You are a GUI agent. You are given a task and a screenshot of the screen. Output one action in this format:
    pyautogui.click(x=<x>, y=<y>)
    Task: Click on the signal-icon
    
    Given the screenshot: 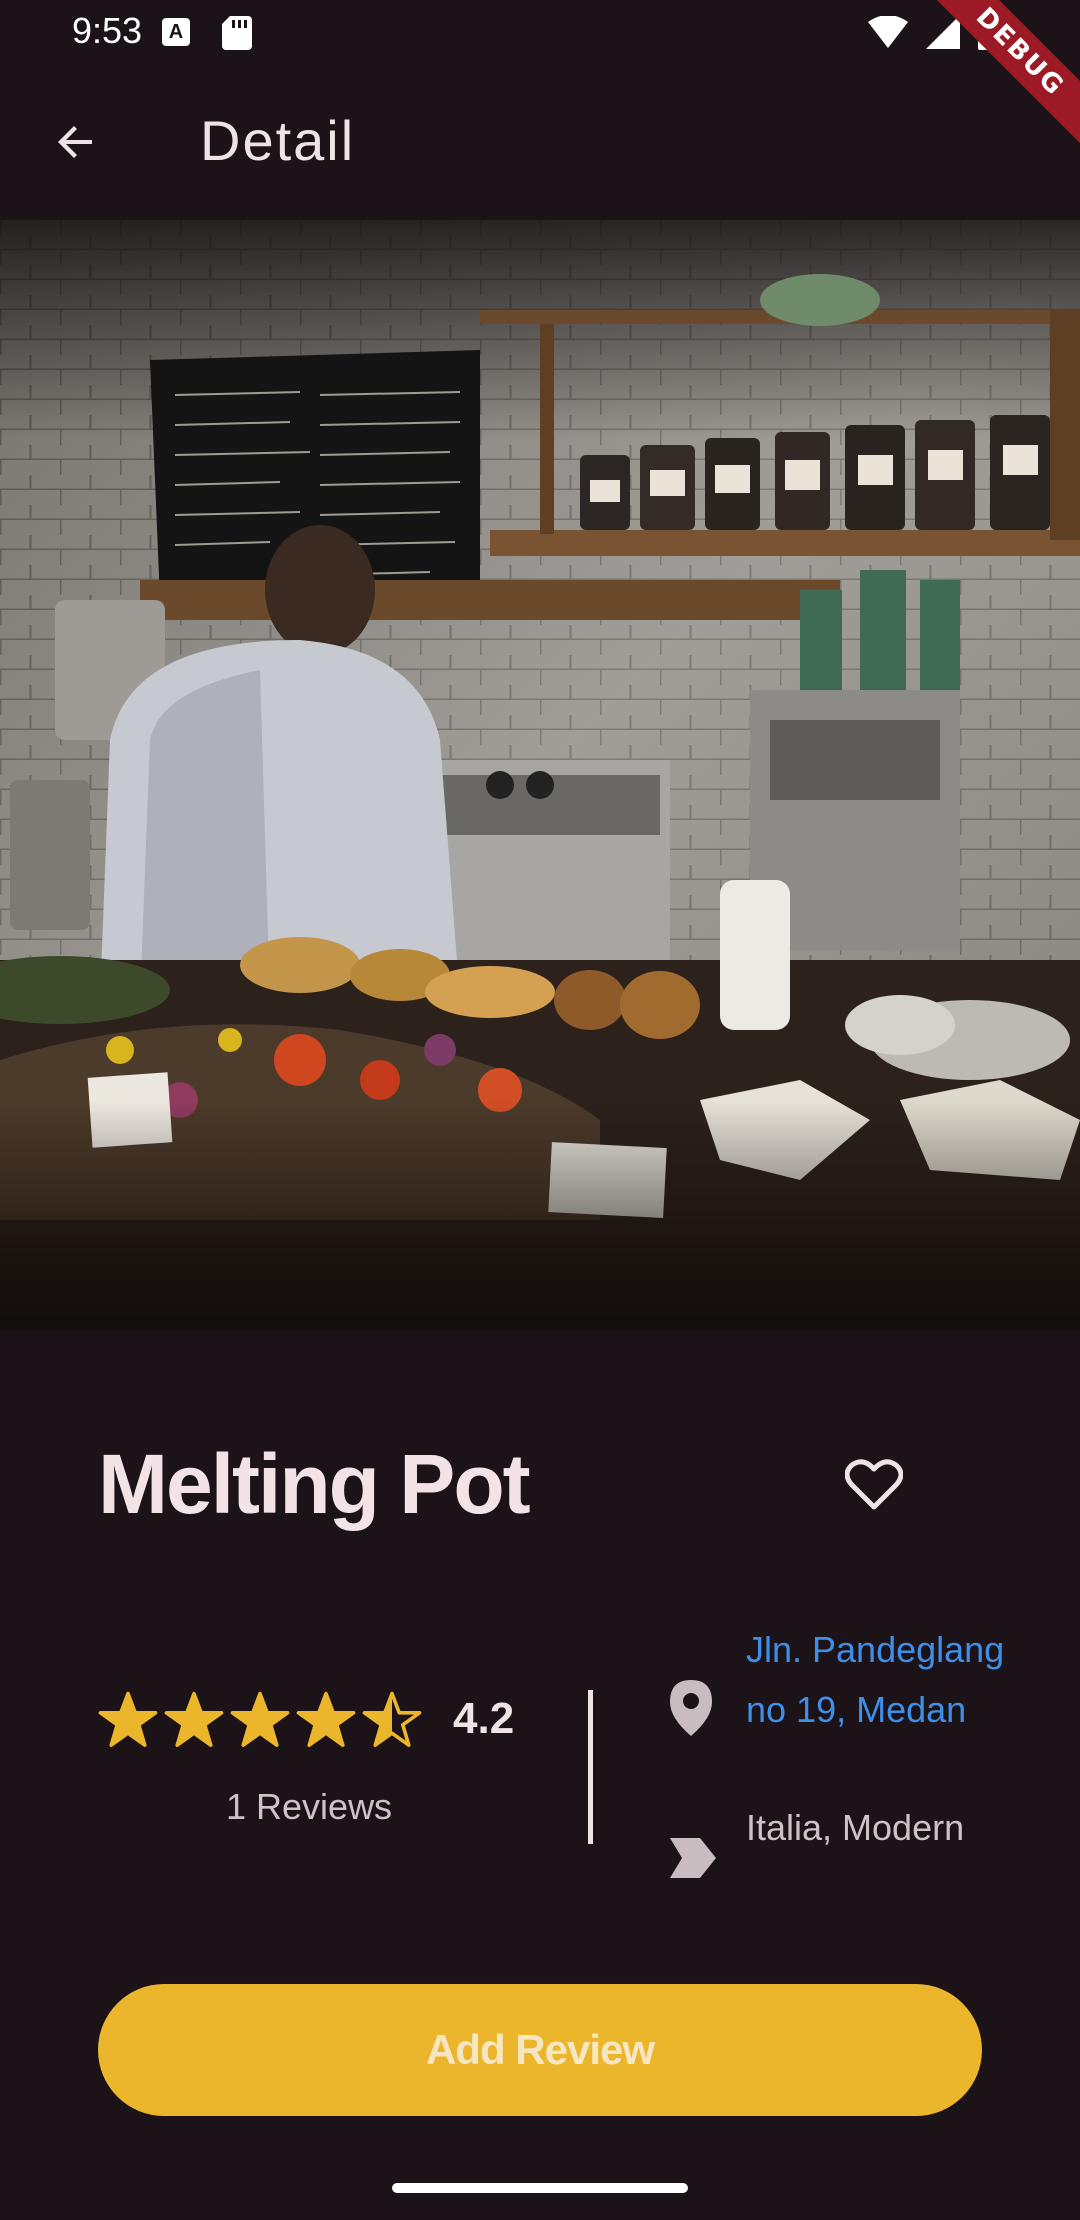 What is the action you would take?
    pyautogui.click(x=943, y=32)
    